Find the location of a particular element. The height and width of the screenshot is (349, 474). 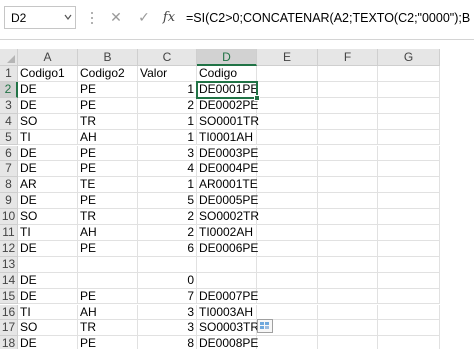

cell-g6 is located at coordinates (409, 153).